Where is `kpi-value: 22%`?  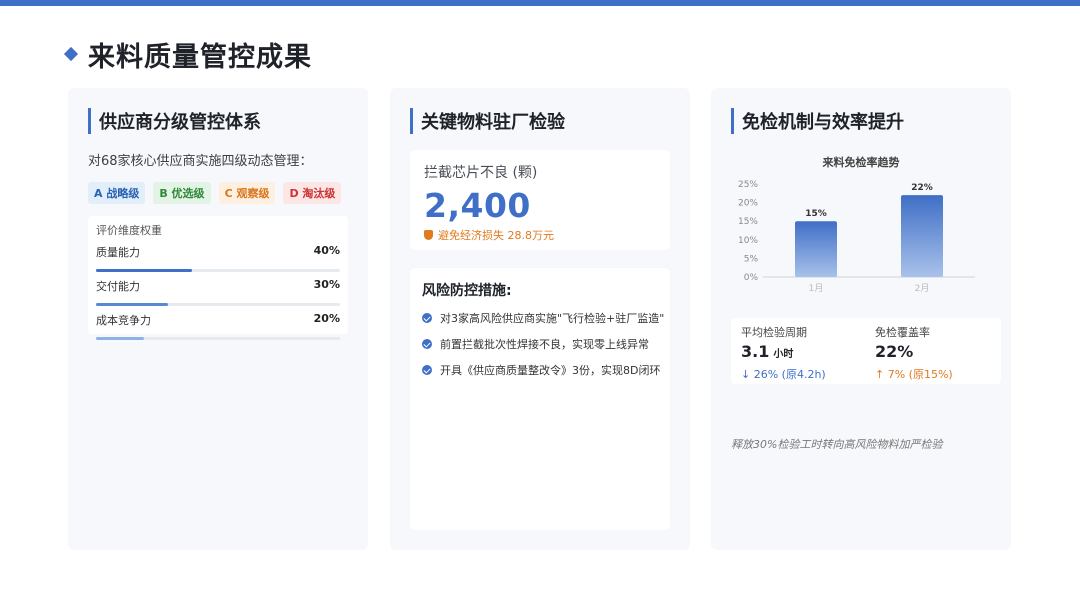 kpi-value: 22% is located at coordinates (933, 351).